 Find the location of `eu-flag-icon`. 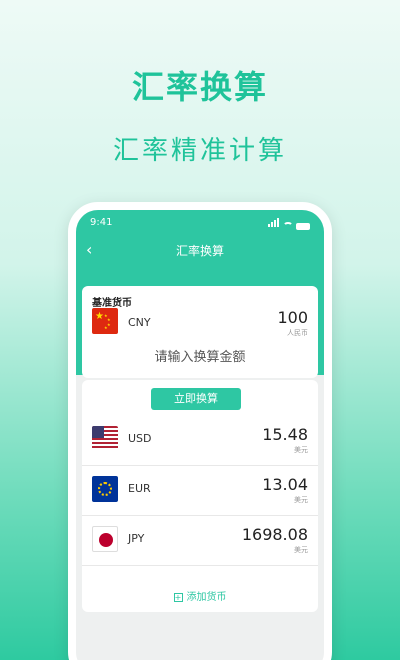

eu-flag-icon is located at coordinates (105, 489).